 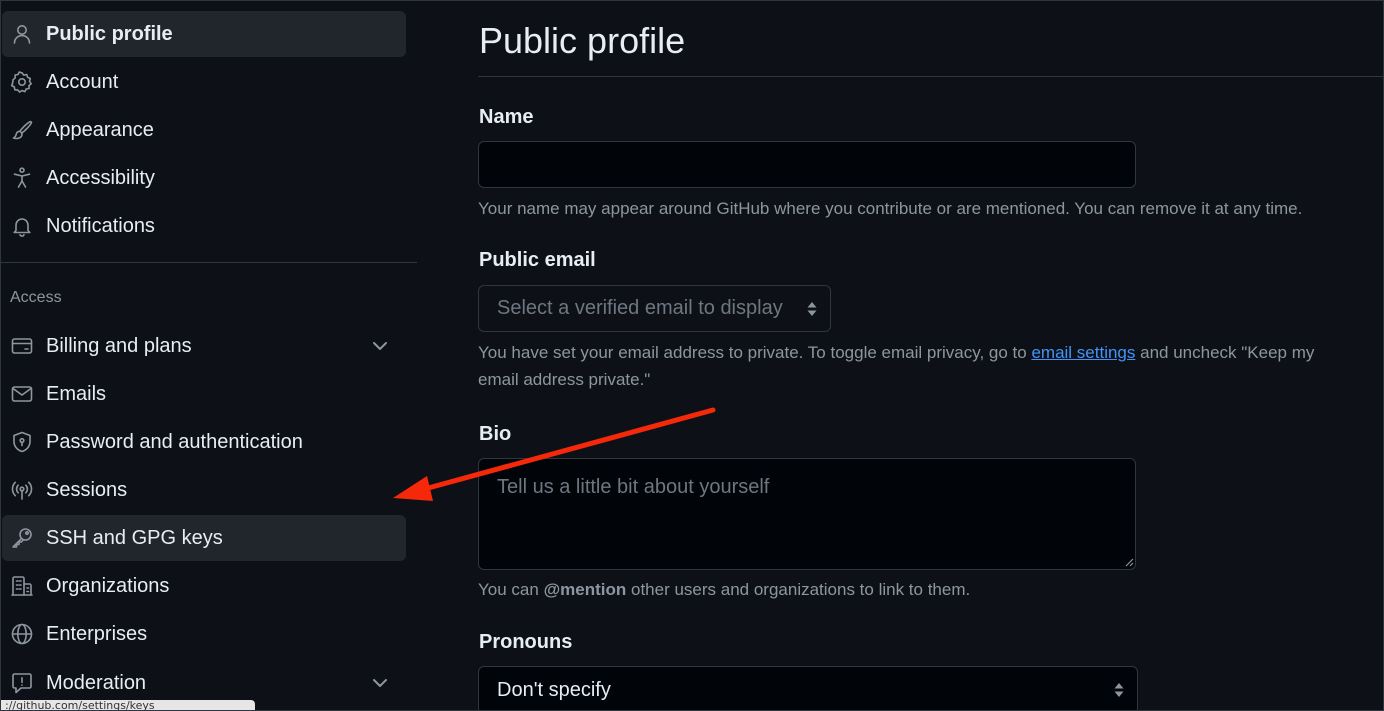 What do you see at coordinates (204, 178) in the screenshot?
I see `sidebar-item-accessibility: Accessibility` at bounding box center [204, 178].